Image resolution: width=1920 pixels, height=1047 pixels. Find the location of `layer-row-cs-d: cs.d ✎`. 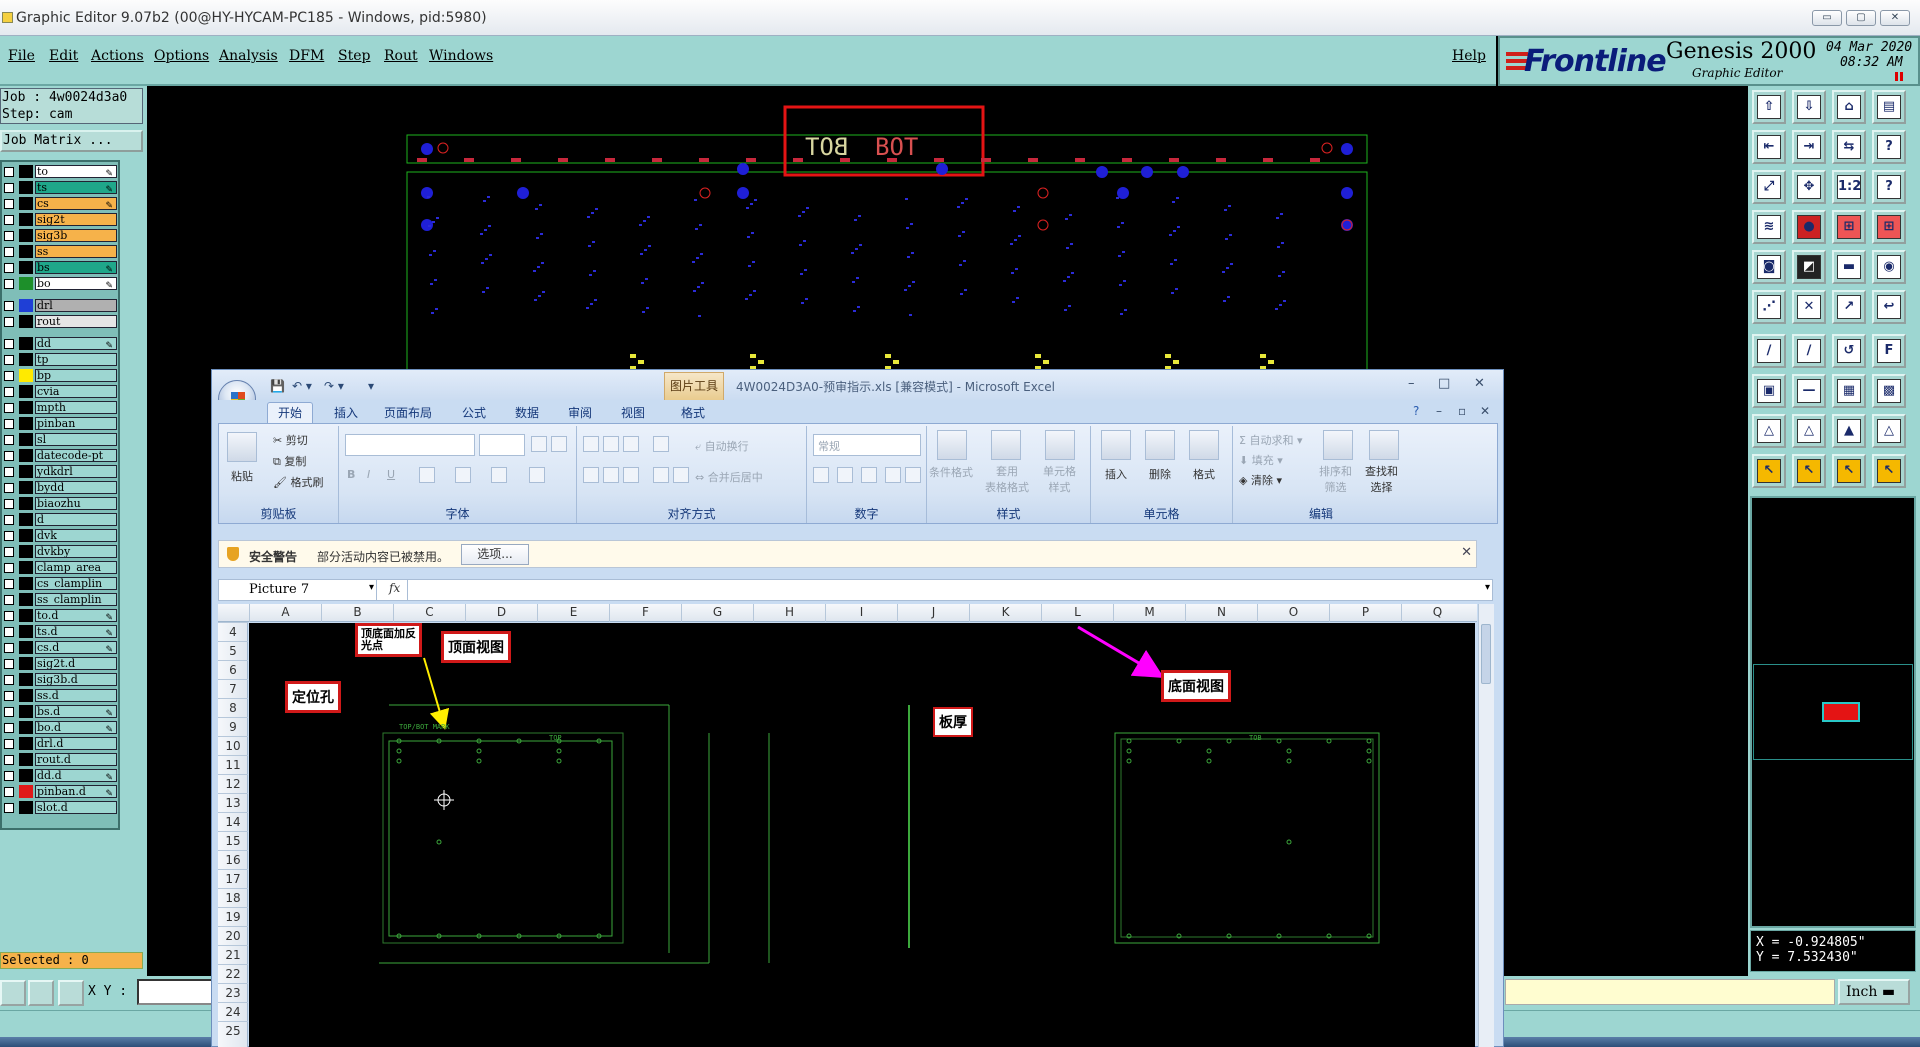

layer-row-cs-d: cs.d ✎ is located at coordinates (61, 647).